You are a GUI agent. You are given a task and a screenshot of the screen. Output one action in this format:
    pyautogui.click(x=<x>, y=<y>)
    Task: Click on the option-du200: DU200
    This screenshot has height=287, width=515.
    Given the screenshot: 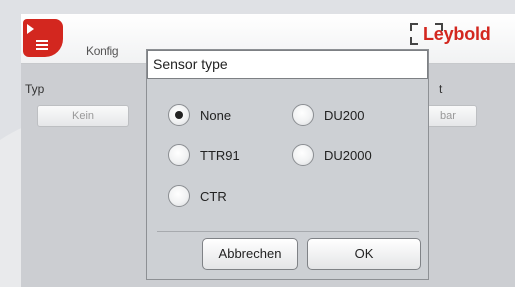 What is the action you would take?
    pyautogui.click(x=328, y=115)
    